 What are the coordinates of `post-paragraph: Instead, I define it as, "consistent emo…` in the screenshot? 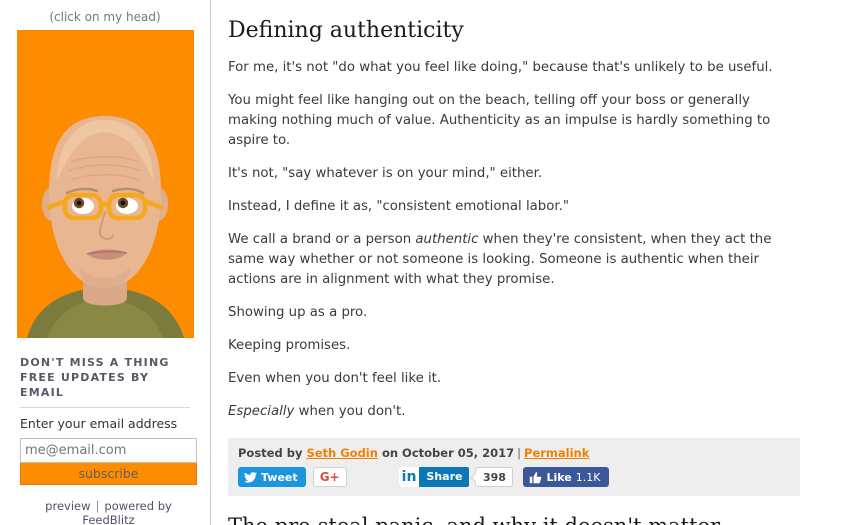 It's located at (398, 206).